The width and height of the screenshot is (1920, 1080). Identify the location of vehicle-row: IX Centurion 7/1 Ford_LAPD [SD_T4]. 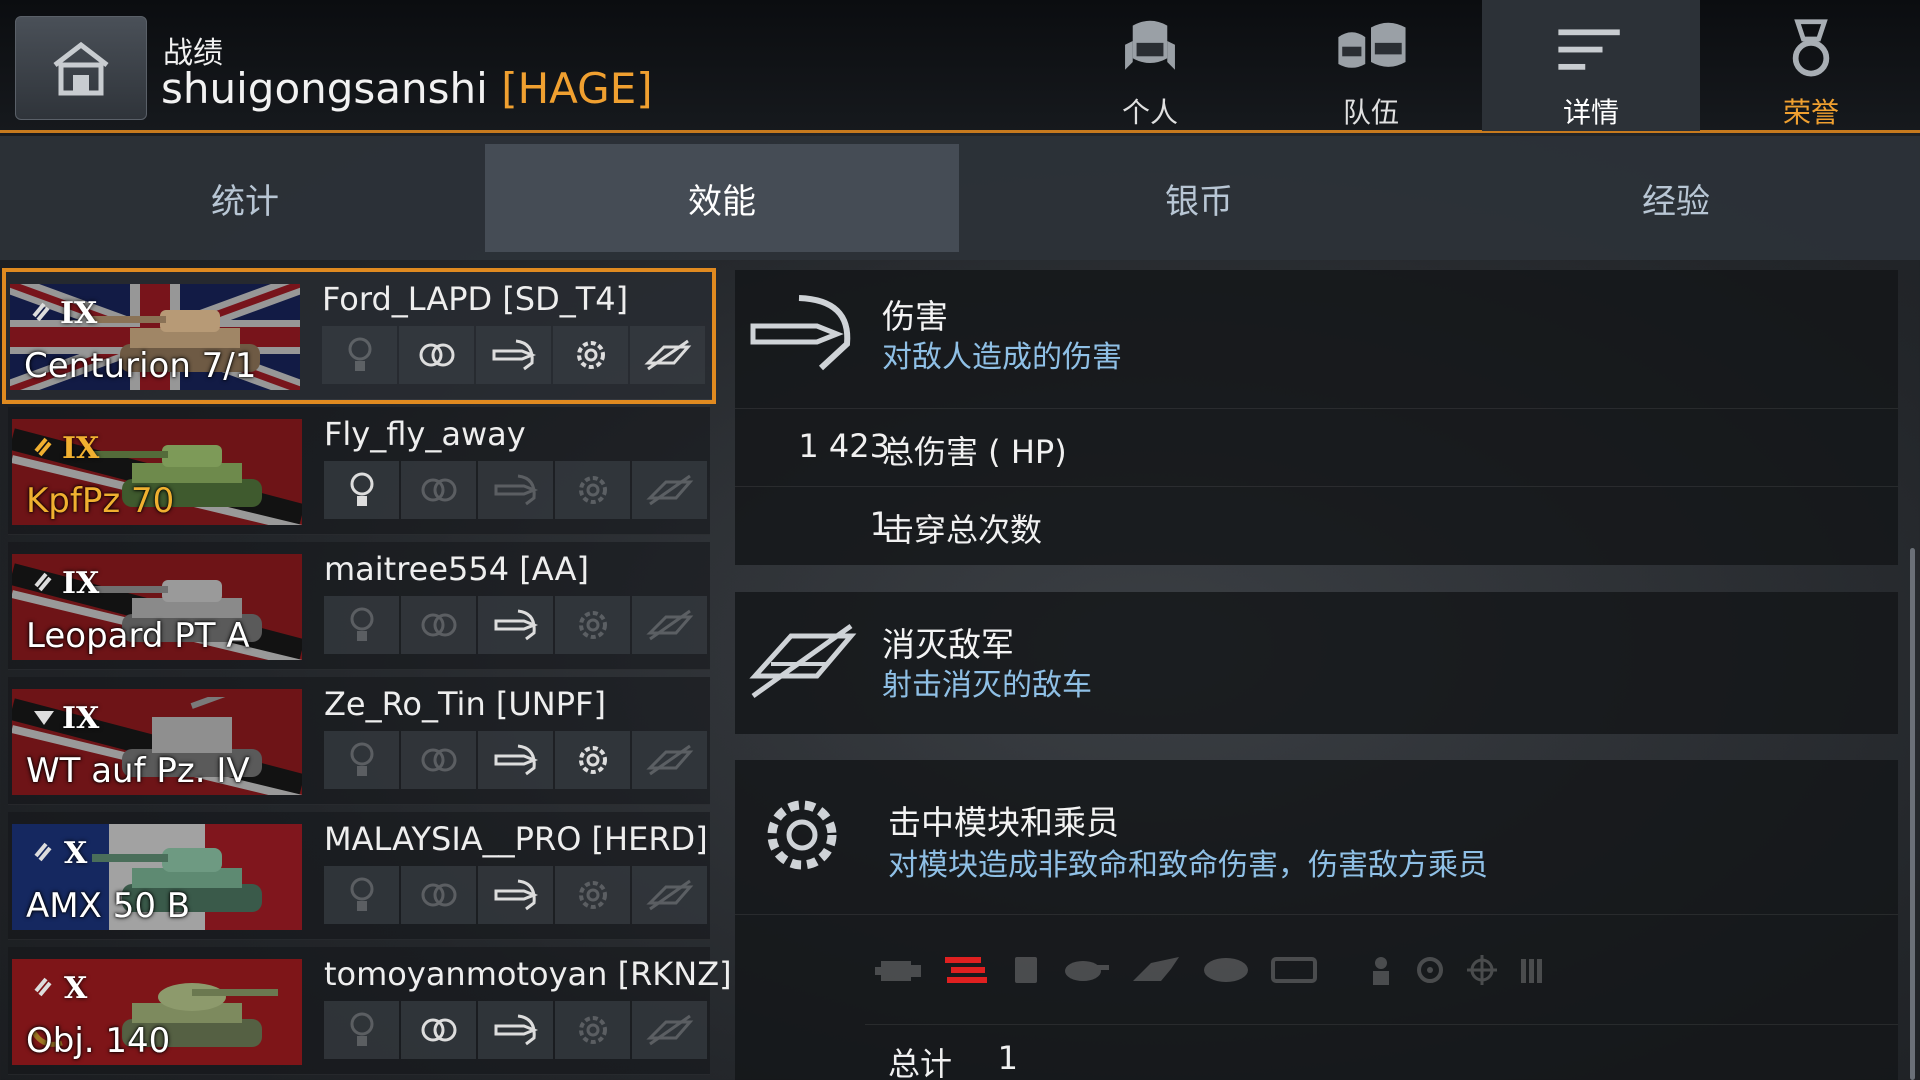
(359, 336).